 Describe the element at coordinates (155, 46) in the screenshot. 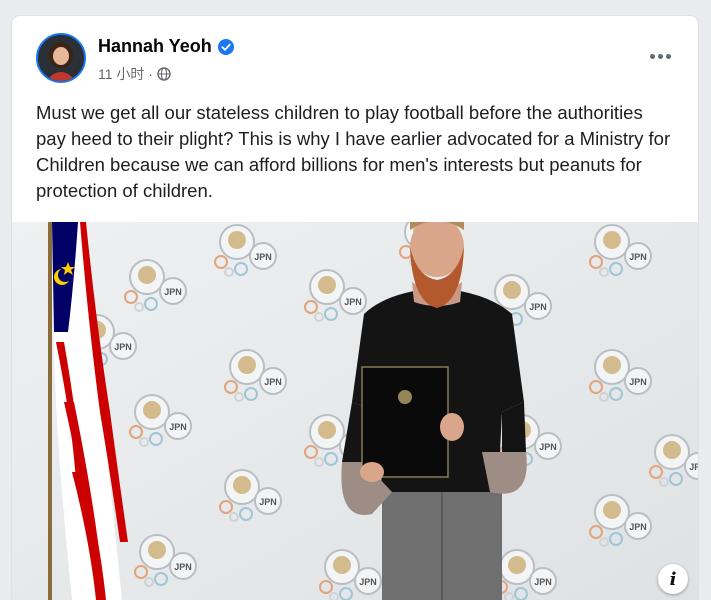

I see `author-name: Hannah Yeoh` at that location.